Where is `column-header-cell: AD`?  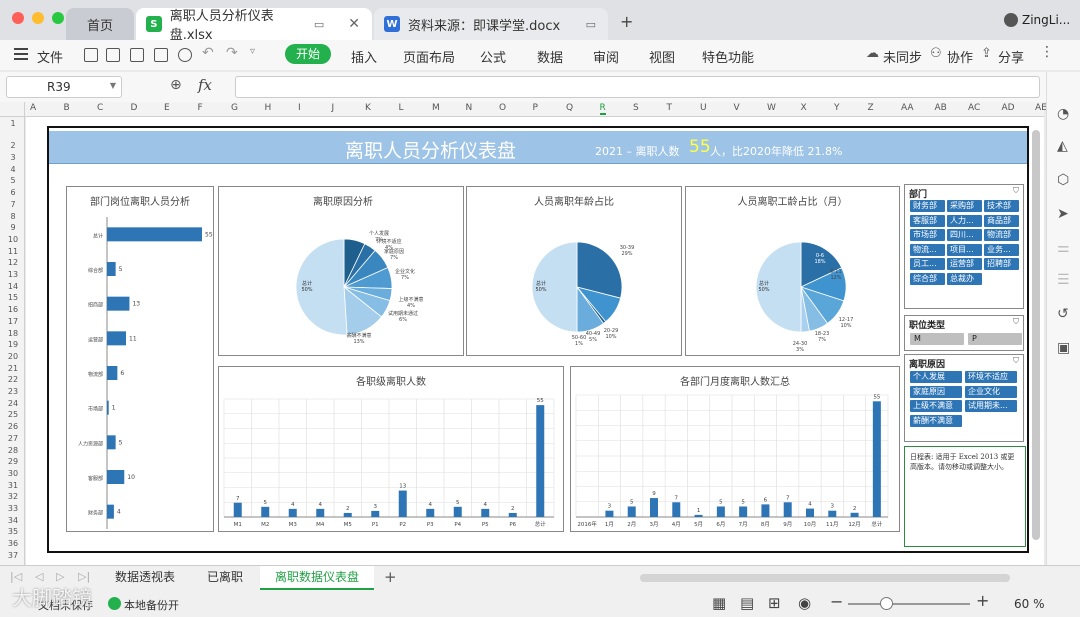
column-header-cell: AD is located at coordinates (1008, 108).